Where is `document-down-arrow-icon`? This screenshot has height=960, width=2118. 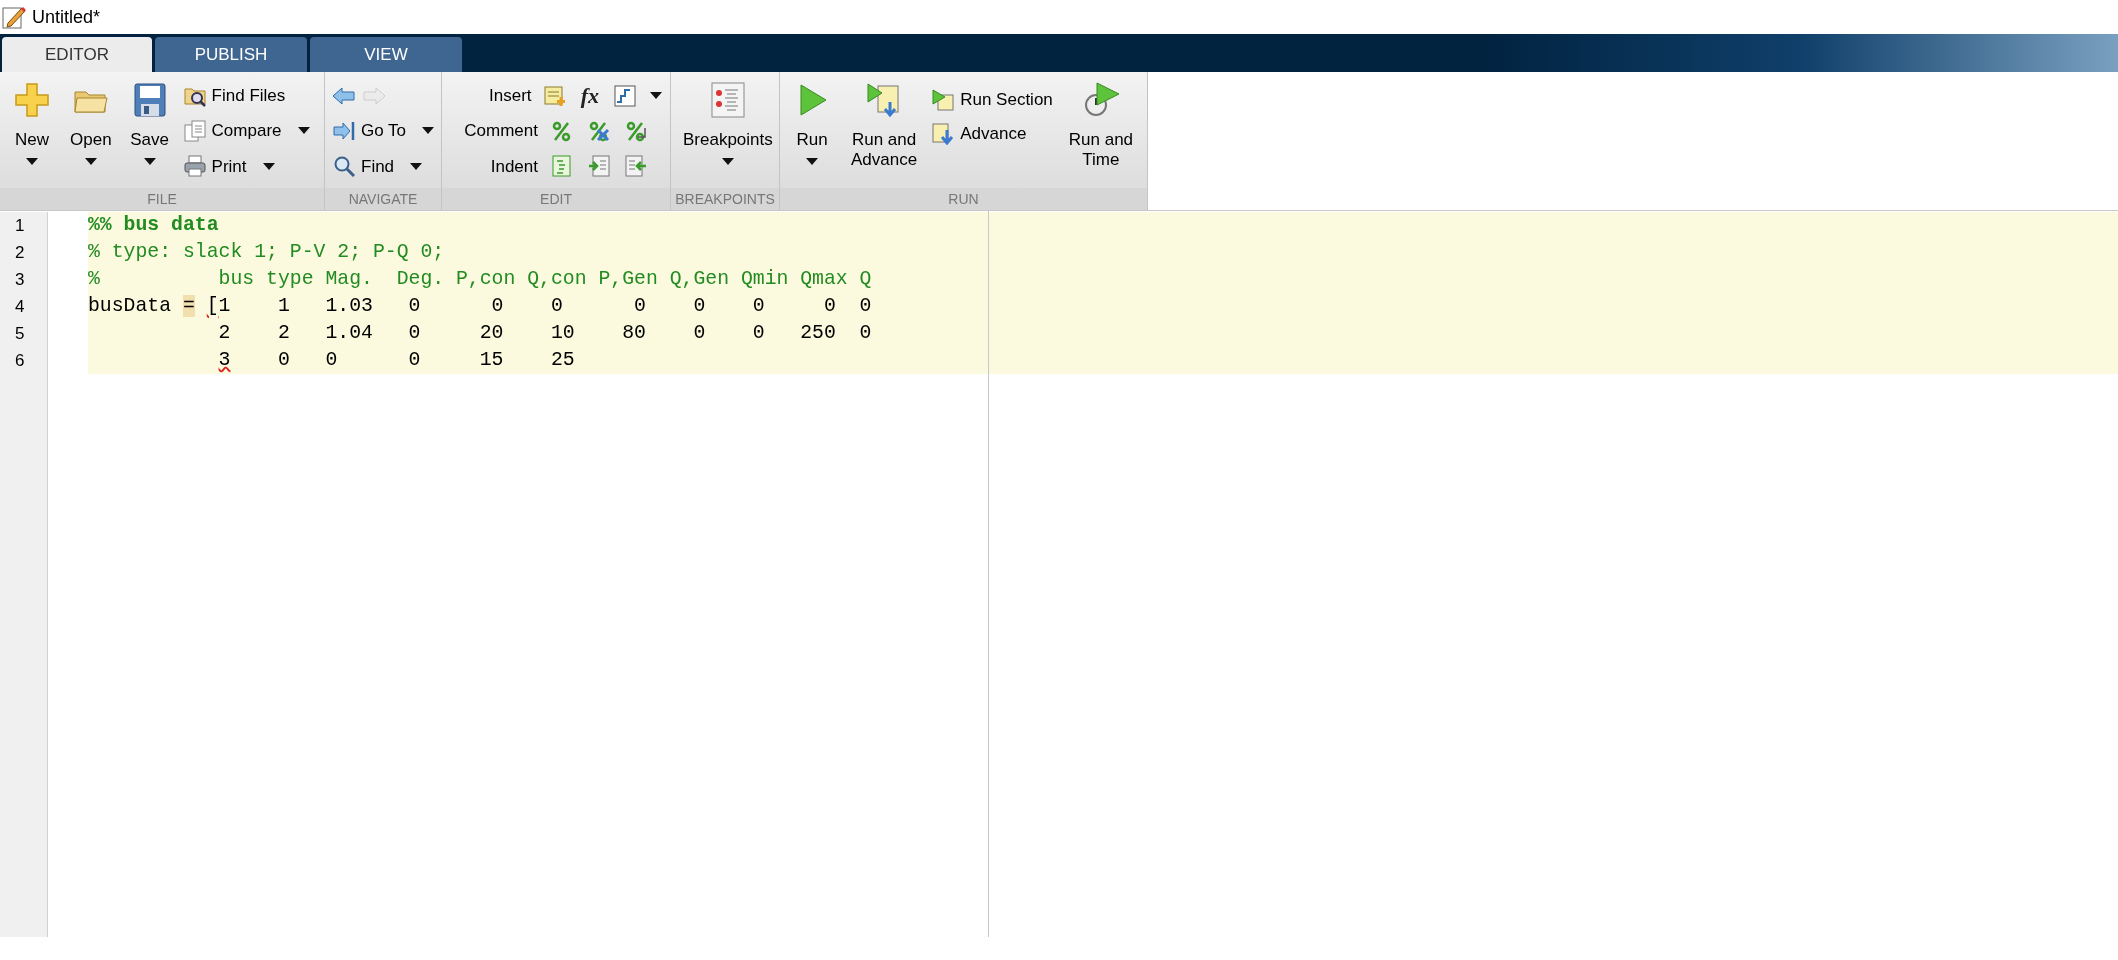 document-down-arrow-icon is located at coordinates (943, 134).